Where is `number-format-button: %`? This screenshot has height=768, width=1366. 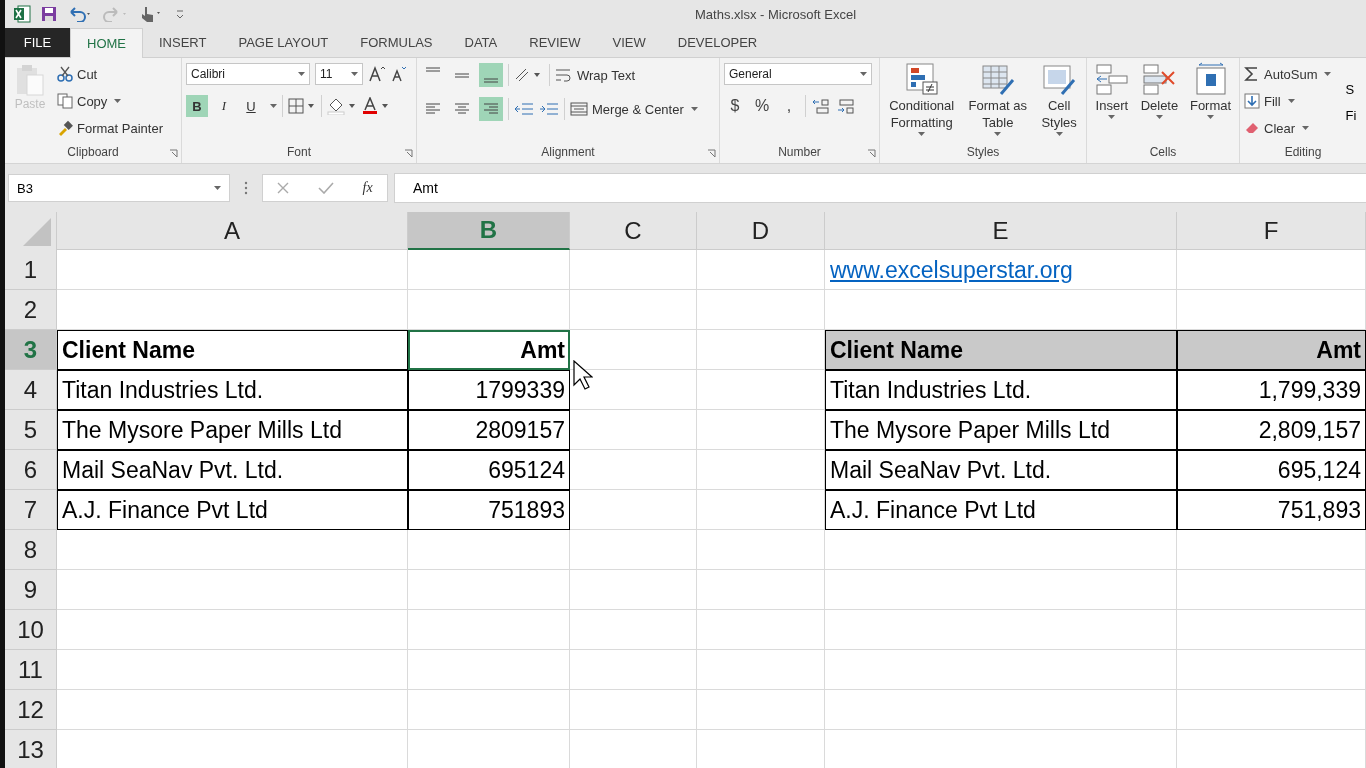 number-format-button: % is located at coordinates (762, 106).